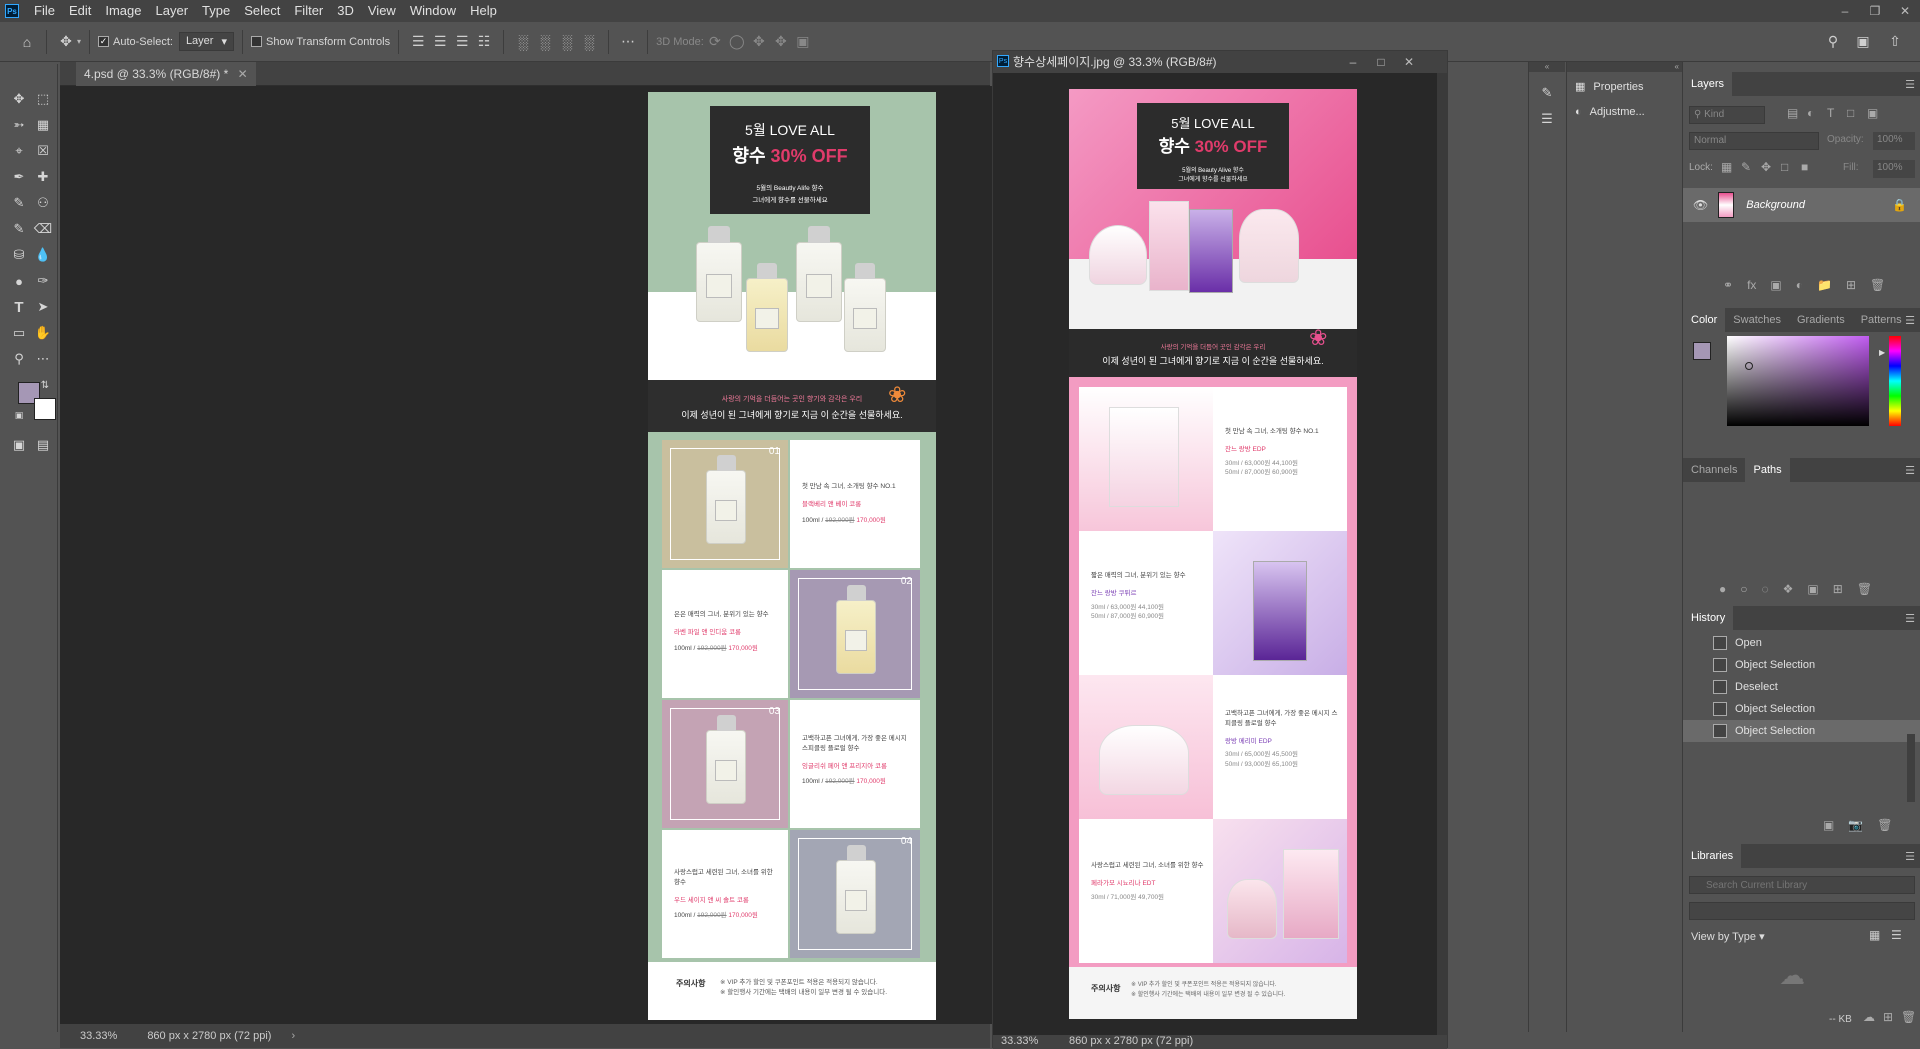 The width and height of the screenshot is (1920, 1049). I want to click on menu-type: Type, so click(216, 11).